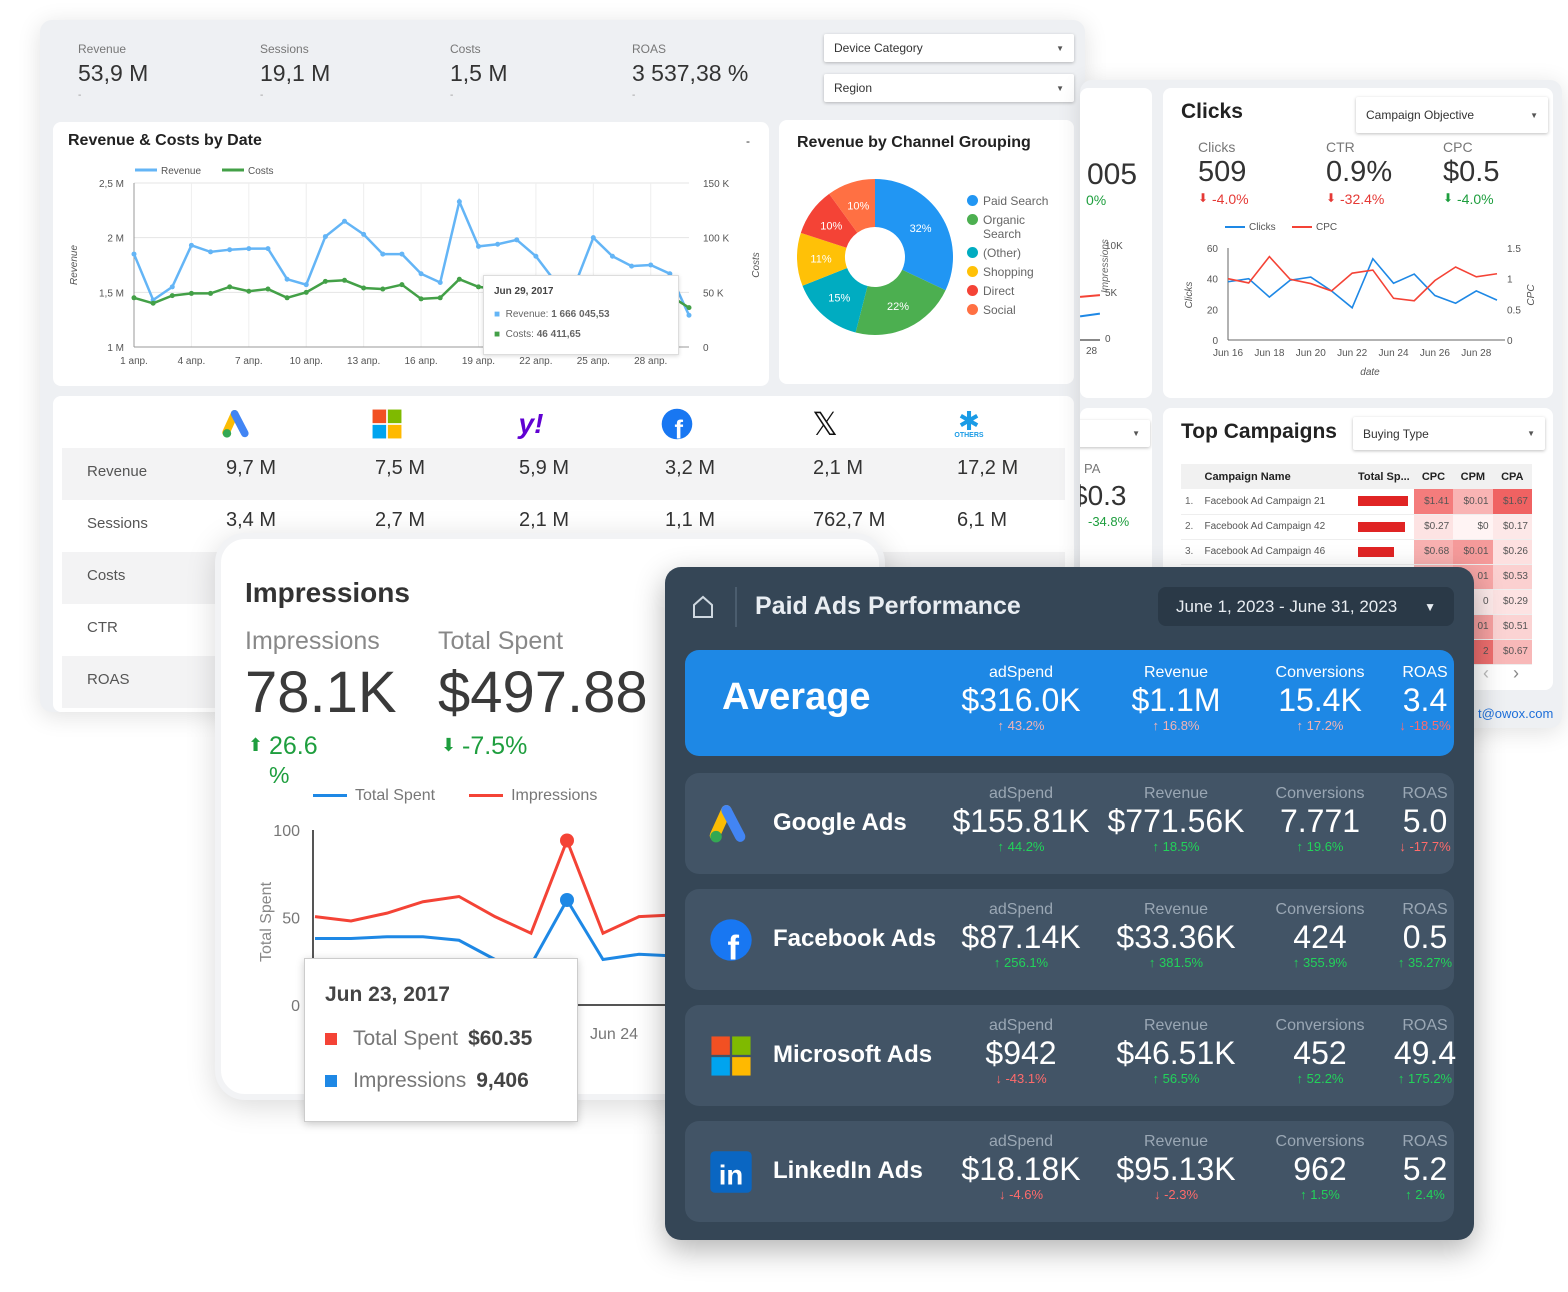 This screenshot has width=1568, height=1292. Describe the element at coordinates (731, 1175) in the screenshot. I see `svg-text: in` at that location.